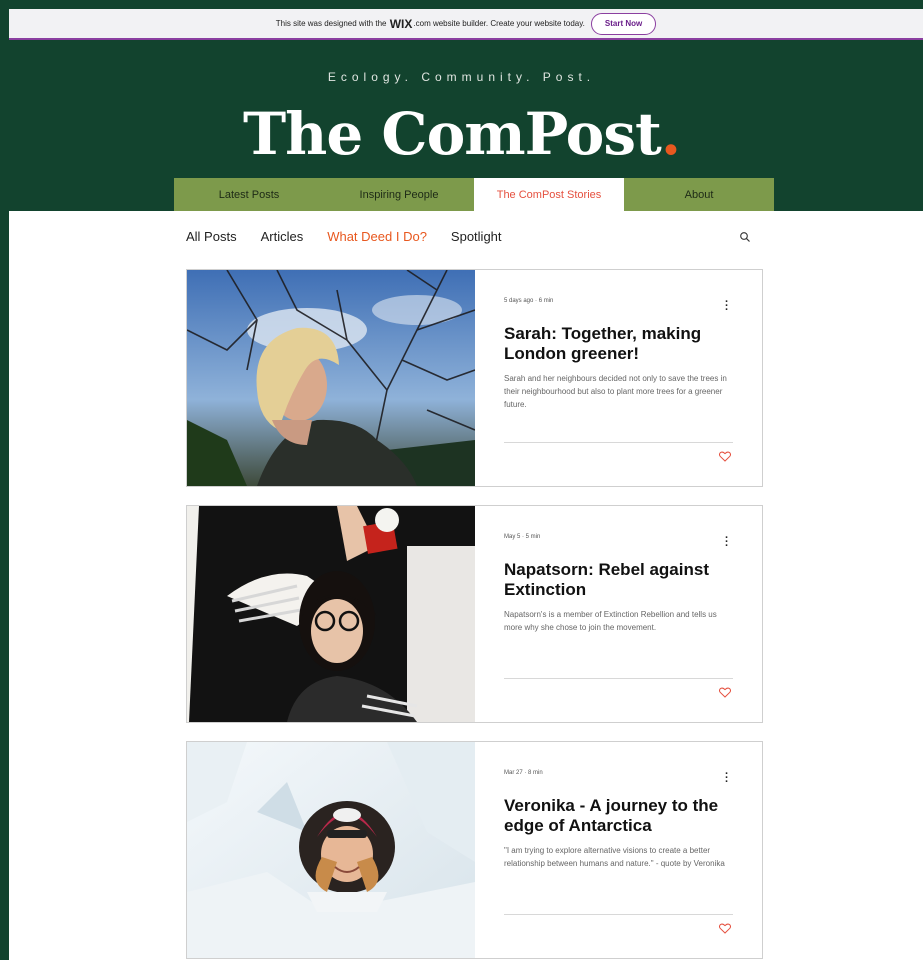  I want to click on category-what-deed-i-do: What Deed I Do?, so click(377, 236).